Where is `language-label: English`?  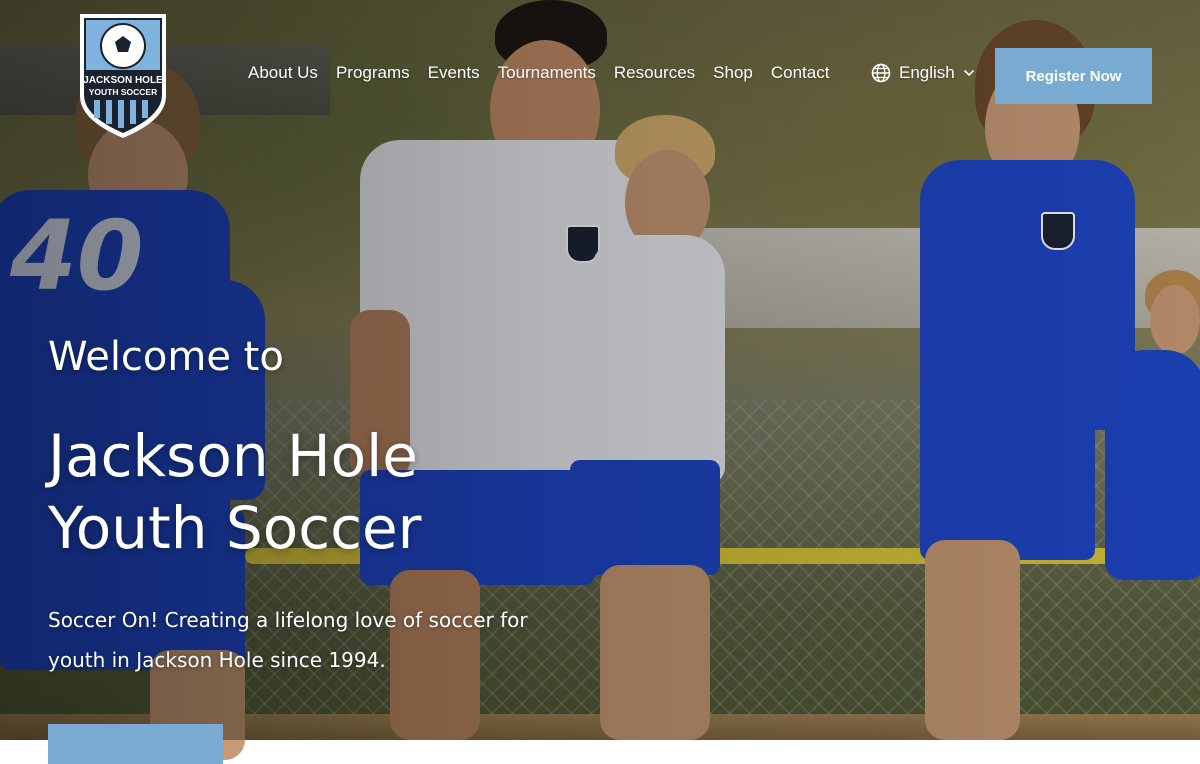
language-label: English is located at coordinates (927, 72).